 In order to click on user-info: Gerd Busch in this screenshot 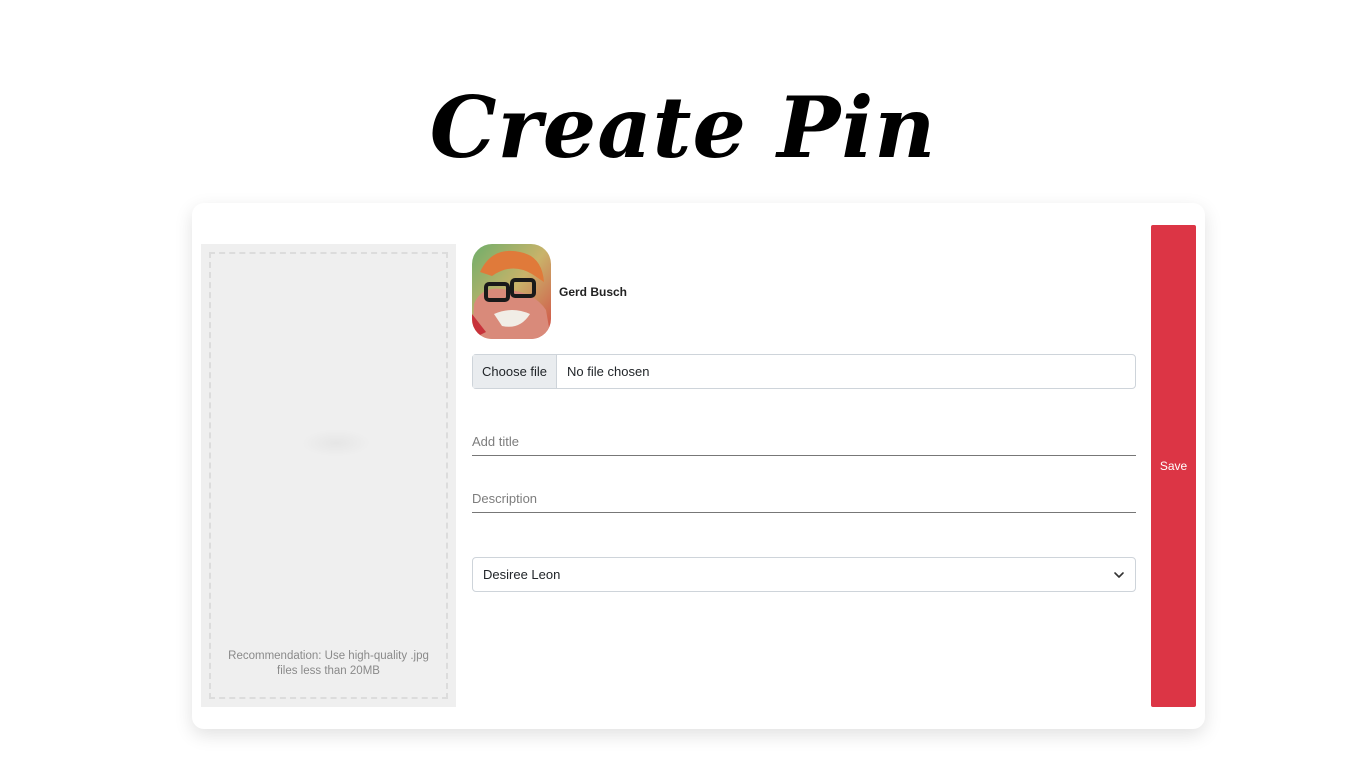, I will do `click(804, 291)`.